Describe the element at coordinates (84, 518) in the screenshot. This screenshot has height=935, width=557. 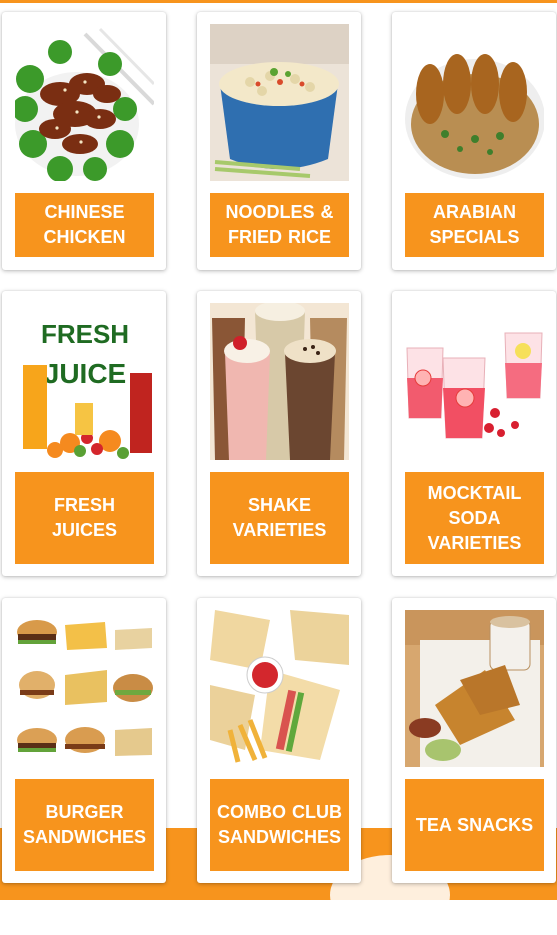
I see `category-label: FRESH JUICES` at that location.